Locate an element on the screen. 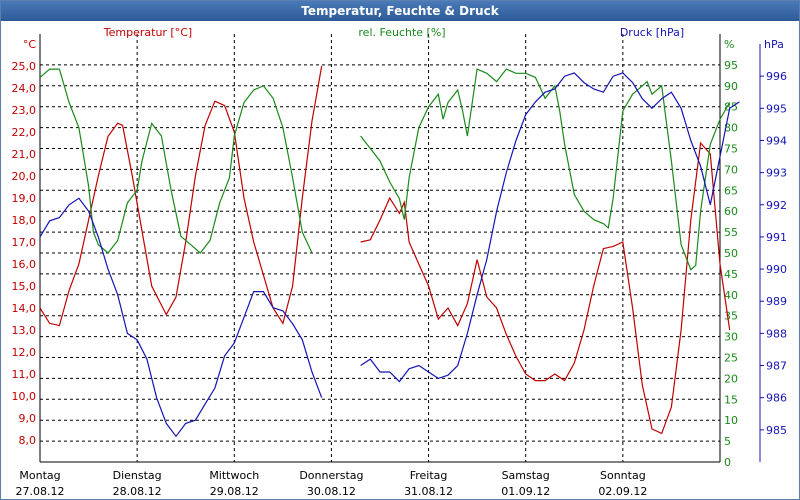  temperature-tick-label: 14,0 is located at coordinates (24, 308).